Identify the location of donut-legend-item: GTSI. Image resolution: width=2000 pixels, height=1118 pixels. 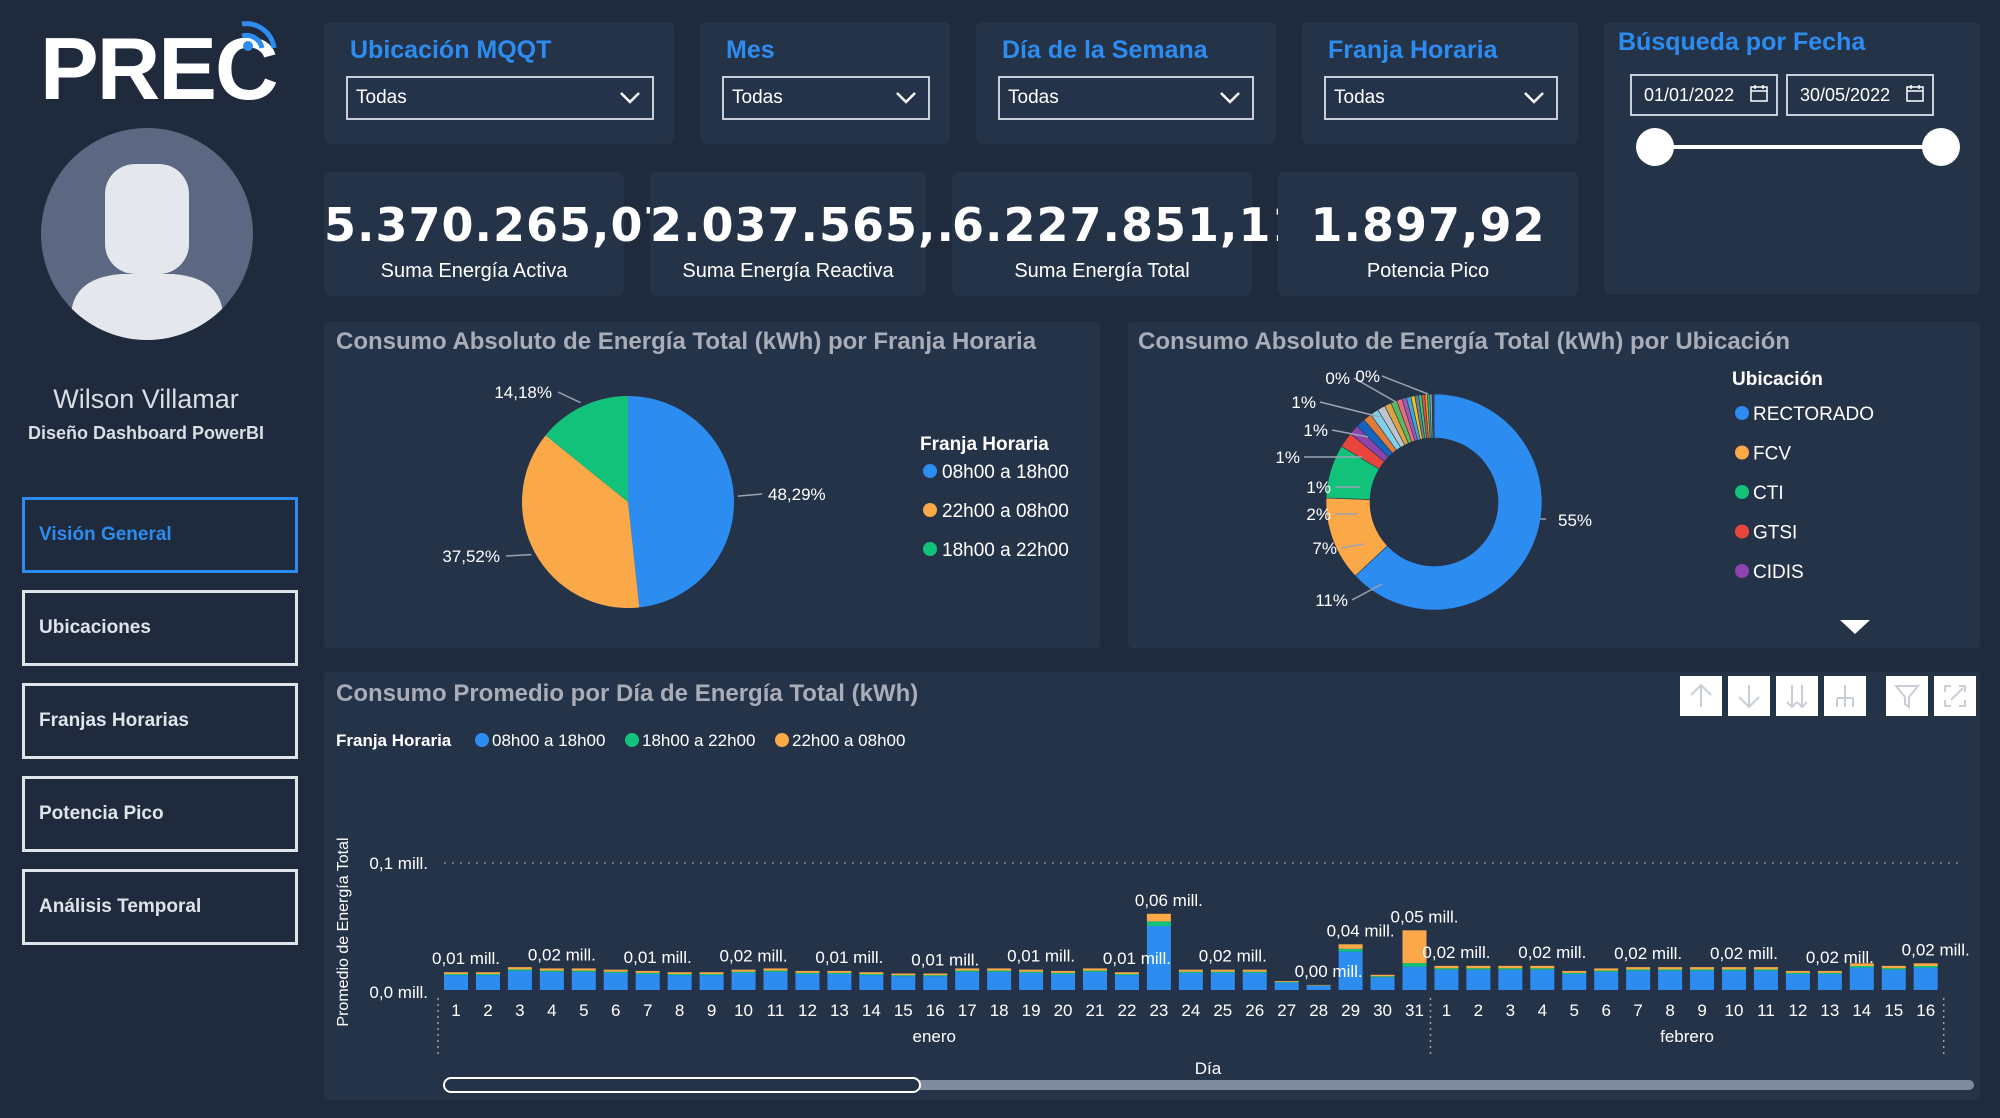
(1775, 533).